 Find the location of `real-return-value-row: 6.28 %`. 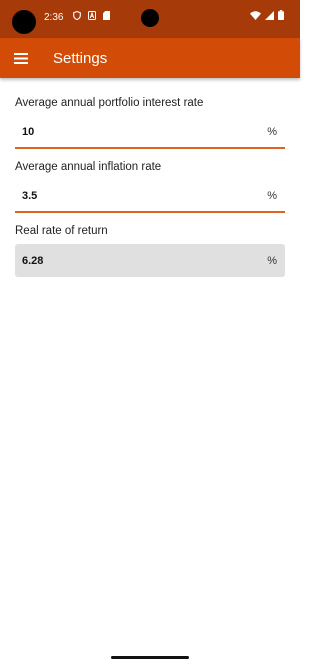

real-return-value-row: 6.28 % is located at coordinates (150, 260).